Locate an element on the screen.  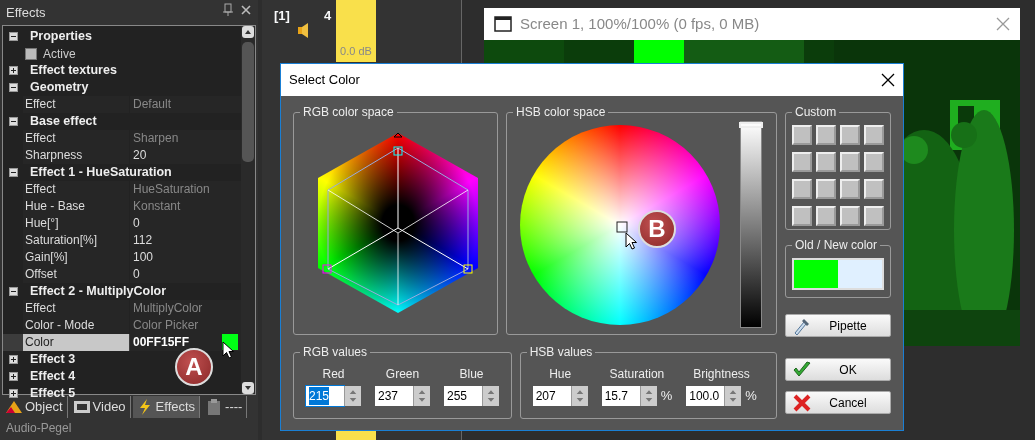
group-title: Custom is located at coordinates (816, 112).